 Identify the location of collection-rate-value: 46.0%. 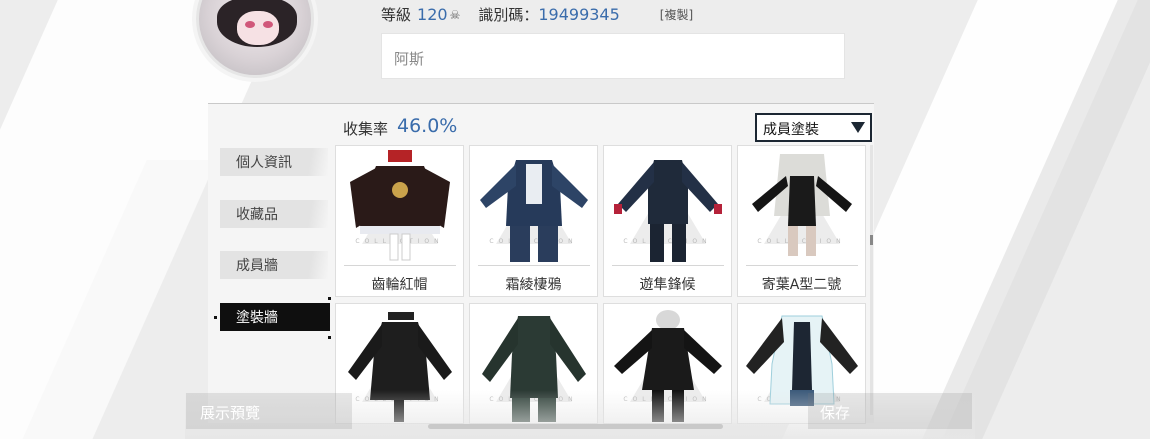
(427, 126).